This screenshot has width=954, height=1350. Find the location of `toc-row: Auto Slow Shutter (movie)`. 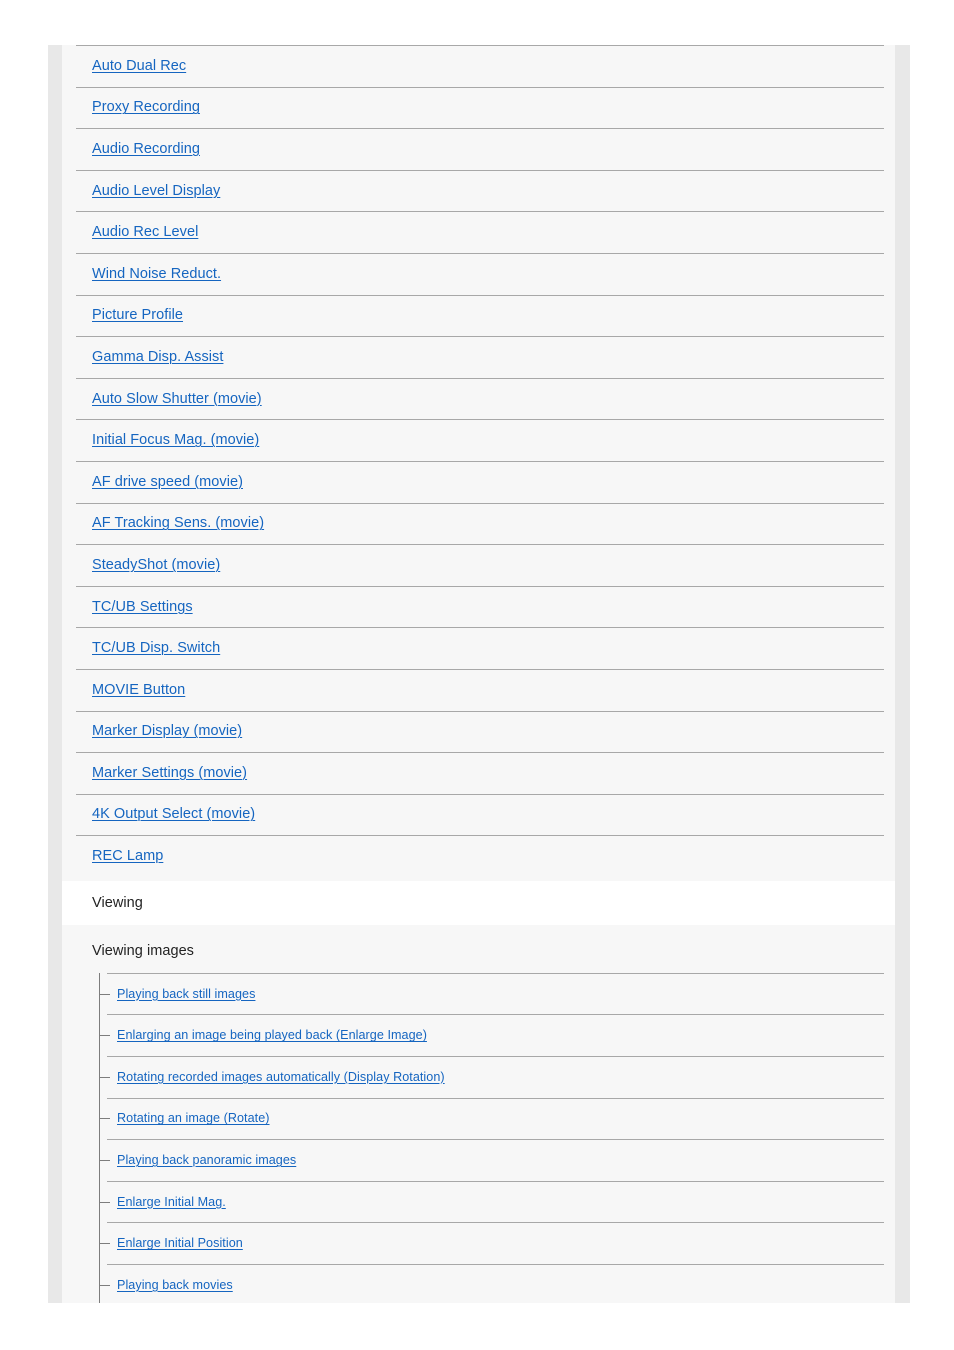

toc-row: Auto Slow Shutter (movie) is located at coordinates (478, 398).